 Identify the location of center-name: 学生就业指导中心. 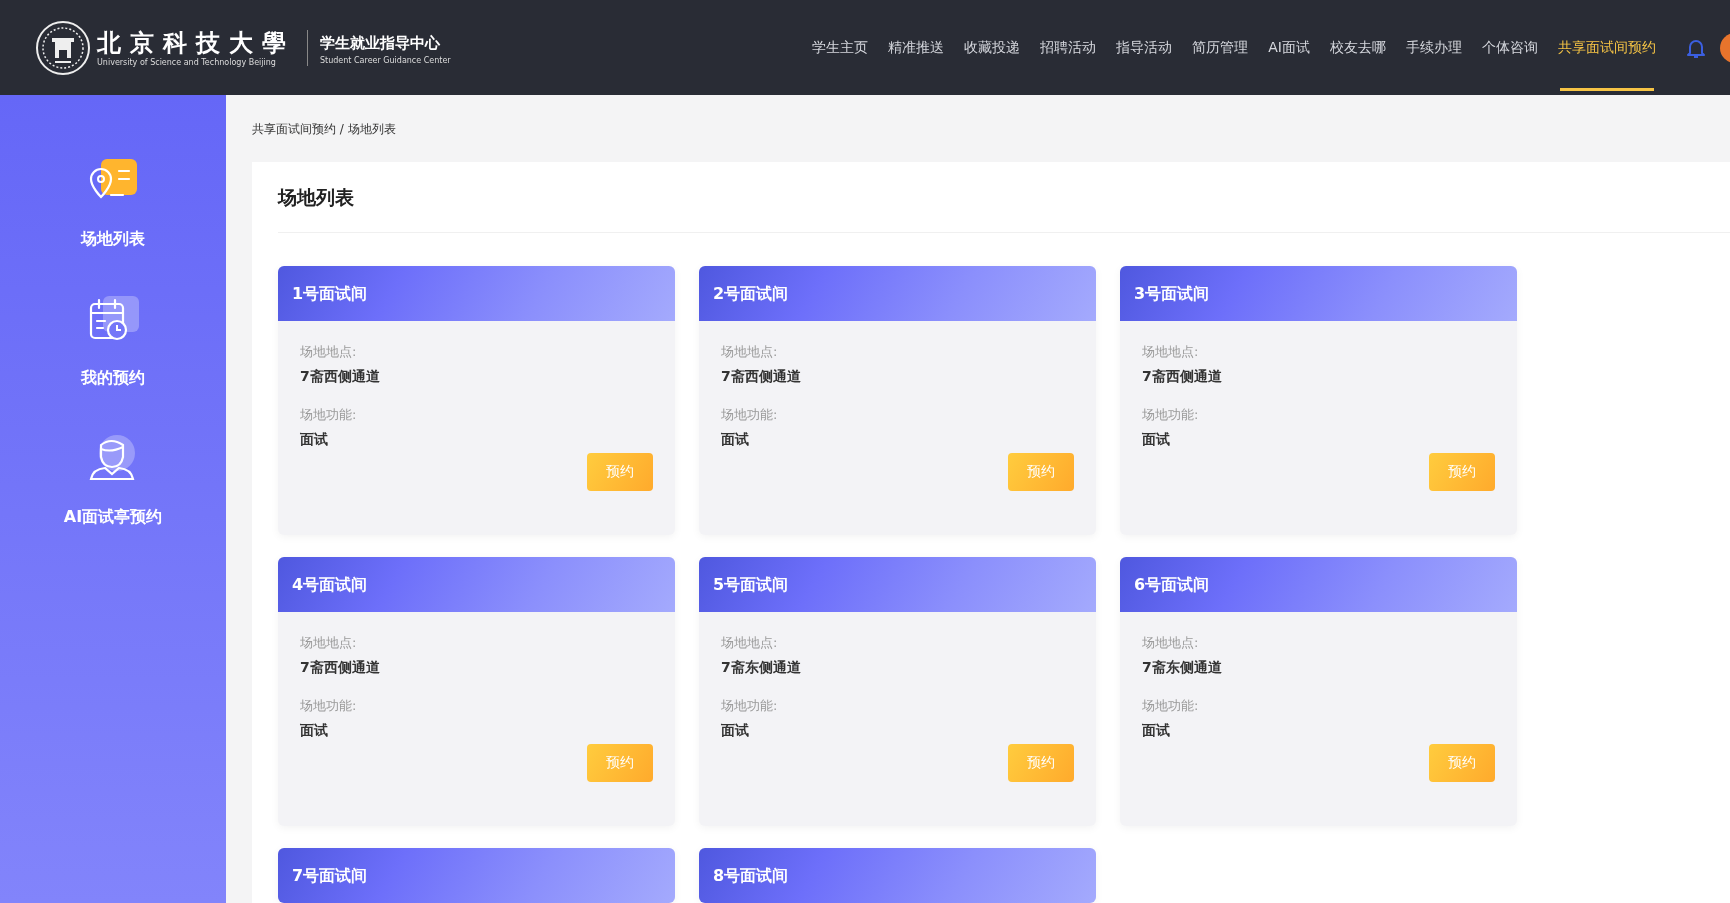
(380, 43).